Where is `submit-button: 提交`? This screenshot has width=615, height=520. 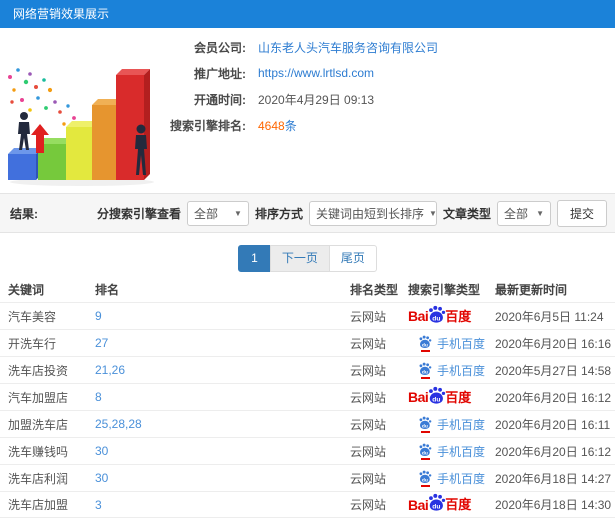
submit-button: 提交 is located at coordinates (581, 213).